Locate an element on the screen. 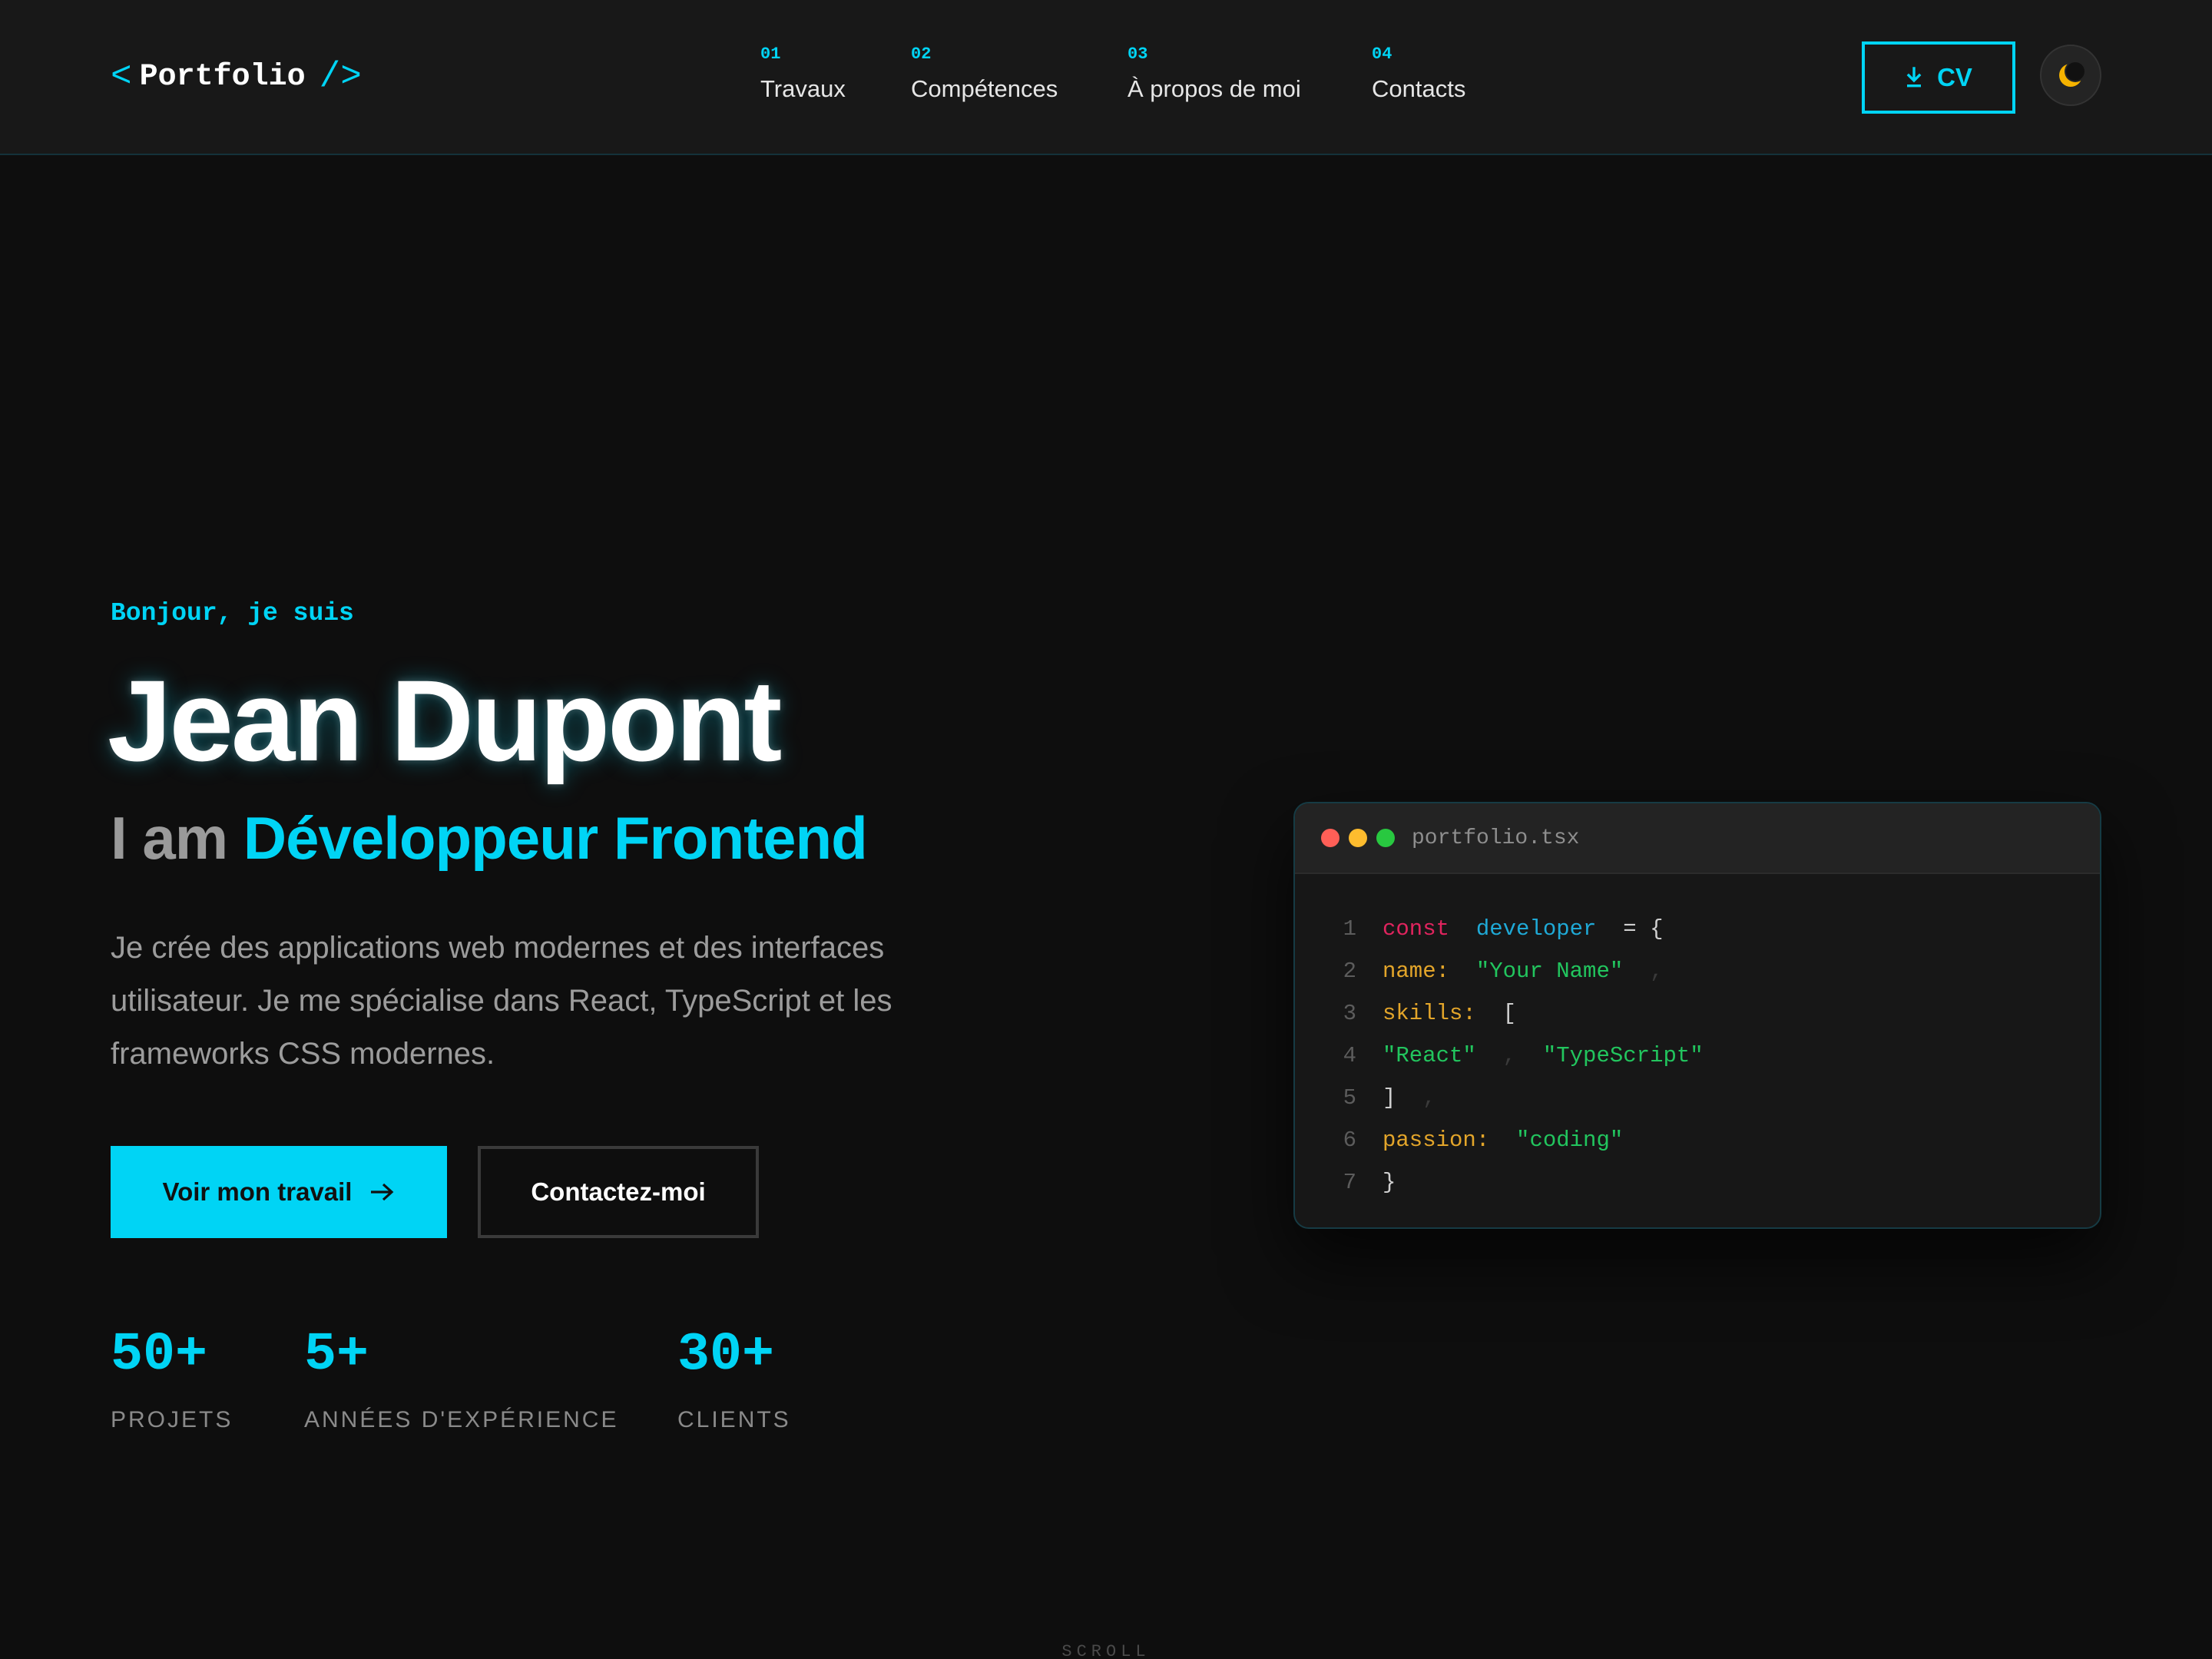  logo-text: Portfolio is located at coordinates (222, 76).